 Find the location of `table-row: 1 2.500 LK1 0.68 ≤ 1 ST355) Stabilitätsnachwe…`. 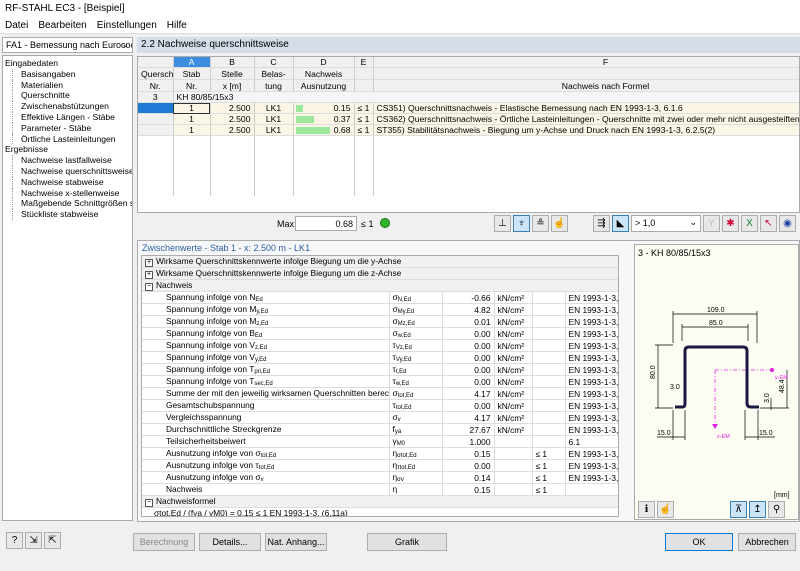

table-row: 1 2.500 LK1 0.68 ≤ 1 ST355) Stabilitätsnachwe… is located at coordinates (468, 130).